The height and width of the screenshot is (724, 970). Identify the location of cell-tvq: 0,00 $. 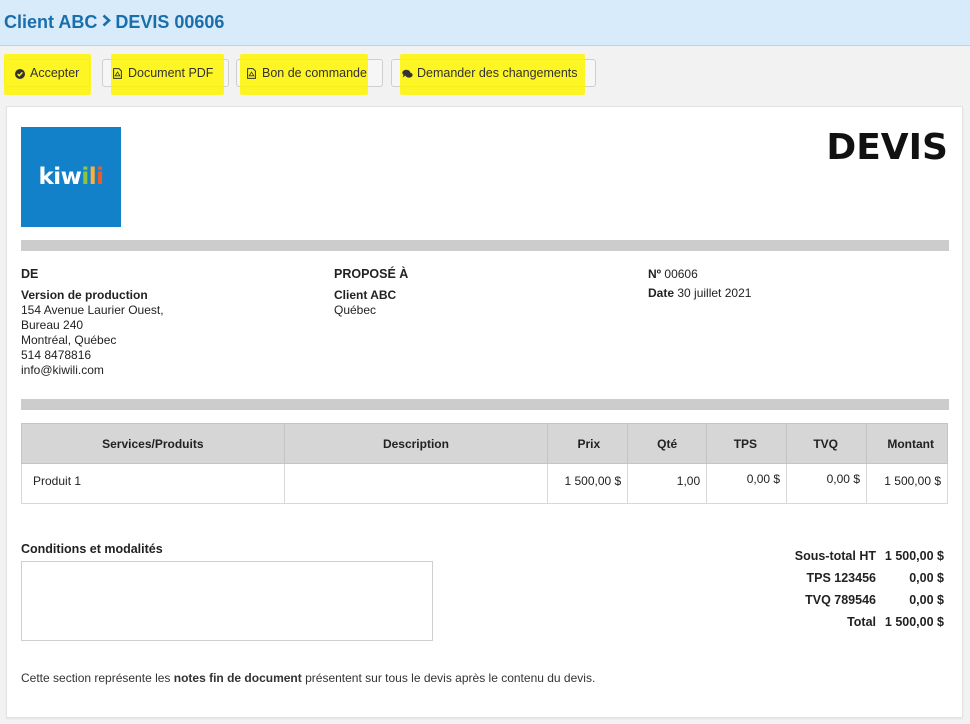
(826, 483).